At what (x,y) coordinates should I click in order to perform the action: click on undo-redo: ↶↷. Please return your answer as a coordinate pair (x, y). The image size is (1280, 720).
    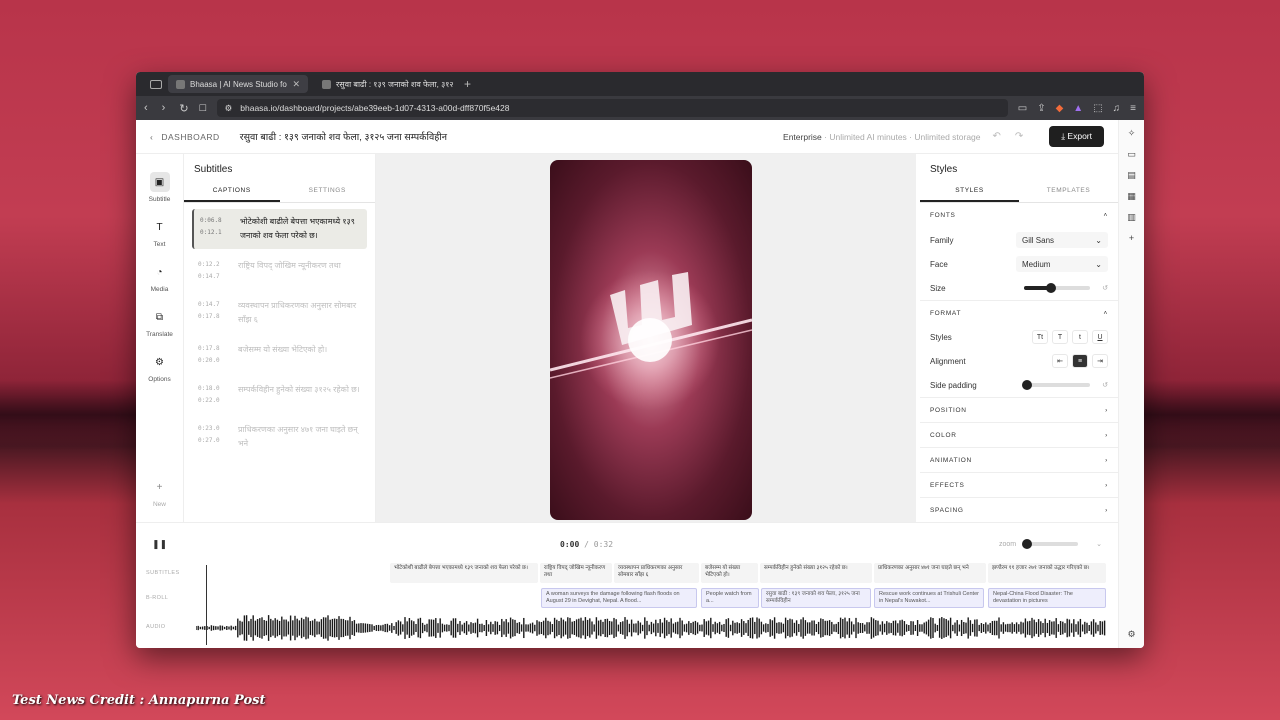
    Looking at the image, I should click on (1015, 136).